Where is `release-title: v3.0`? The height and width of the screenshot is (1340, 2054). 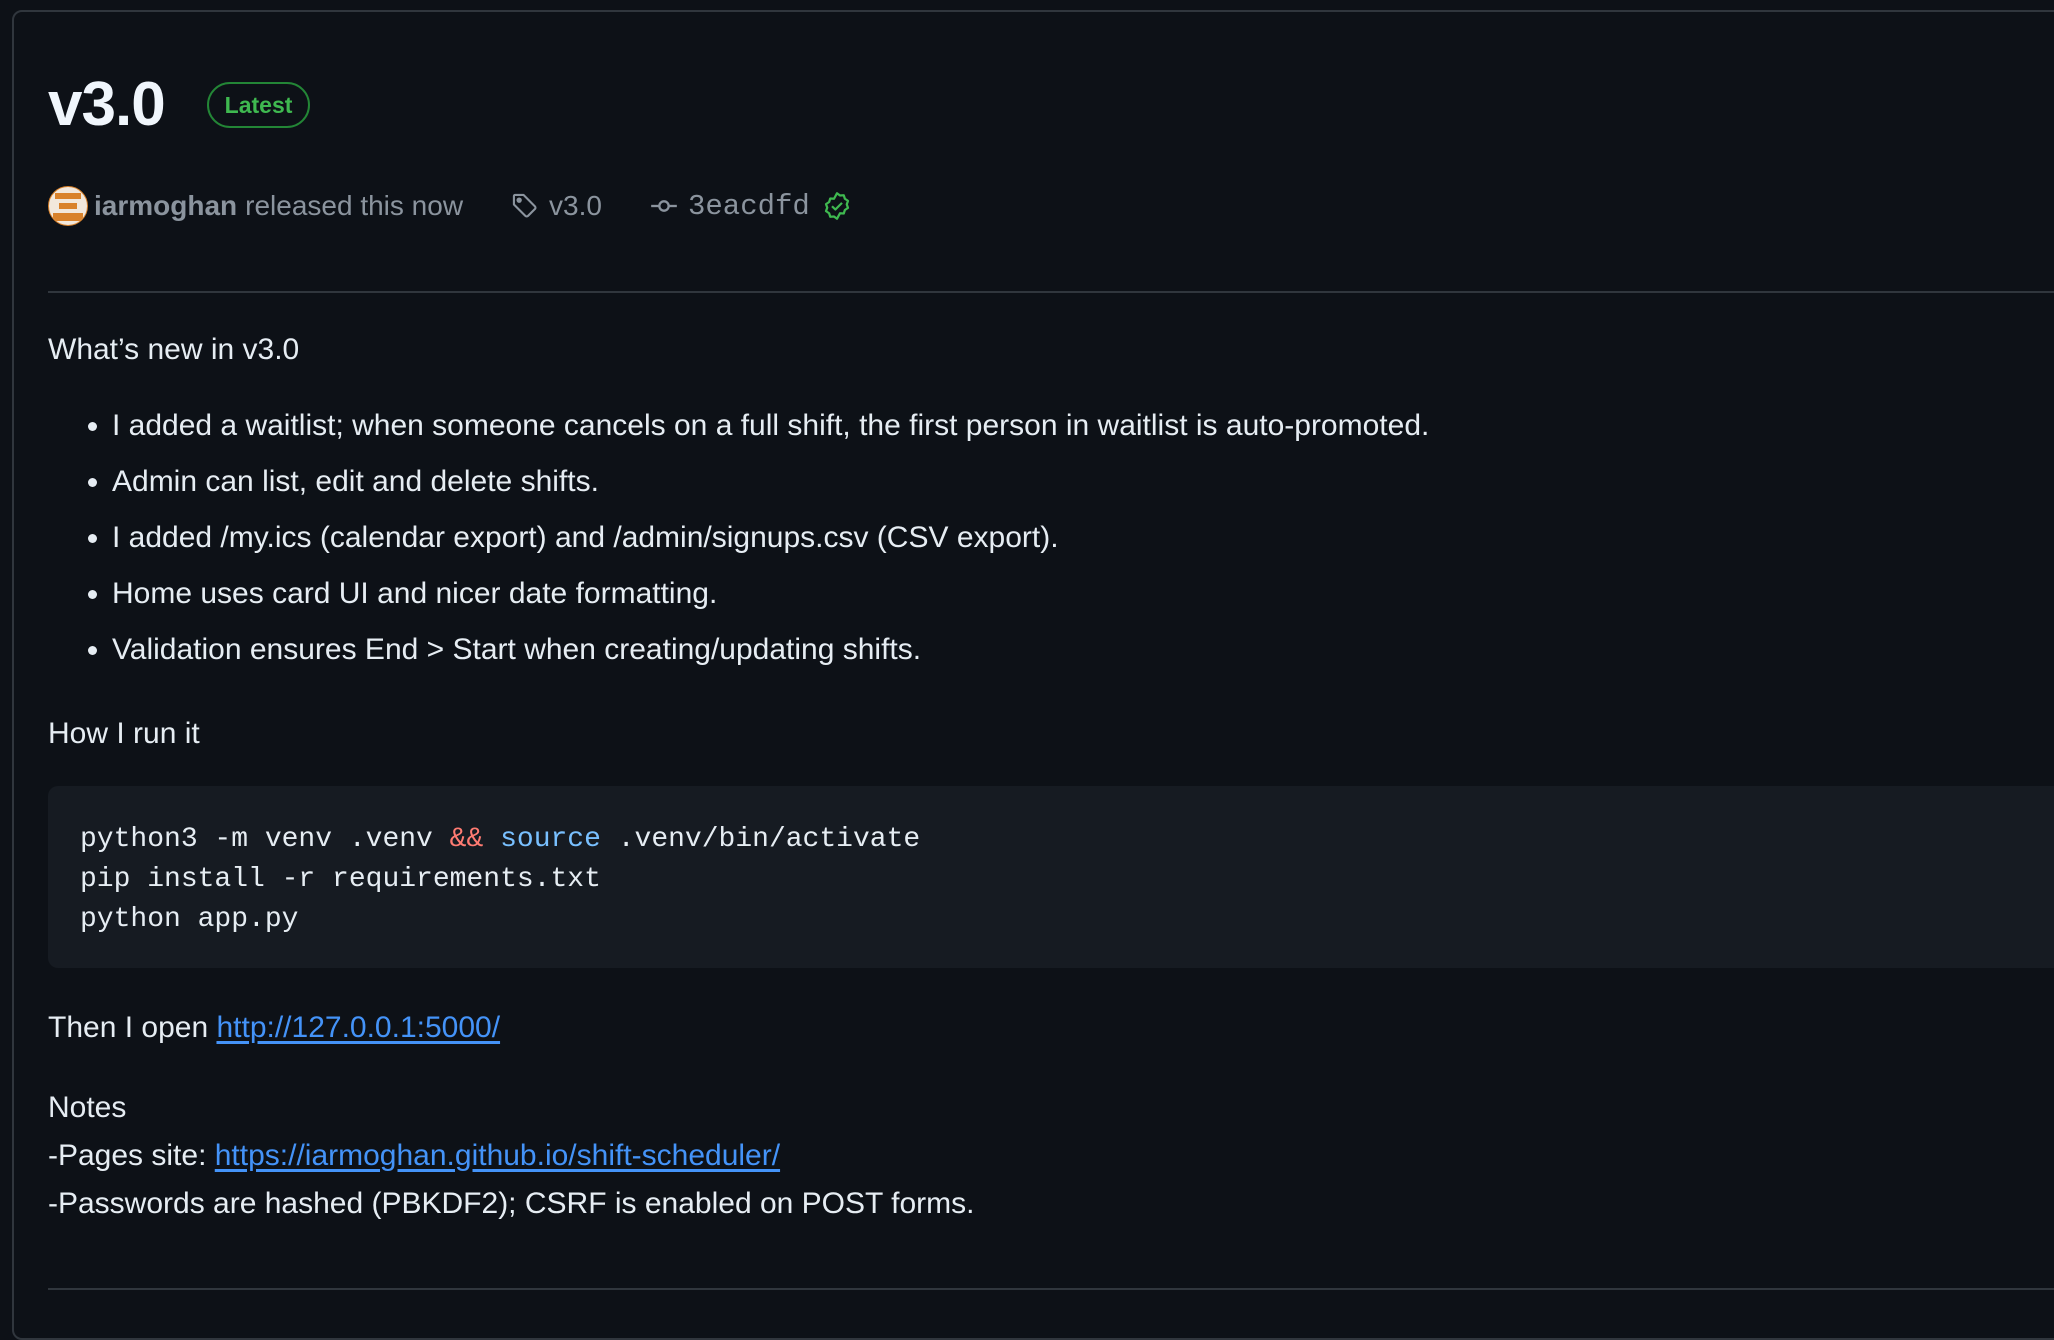
release-title: v3.0 is located at coordinates (107, 105).